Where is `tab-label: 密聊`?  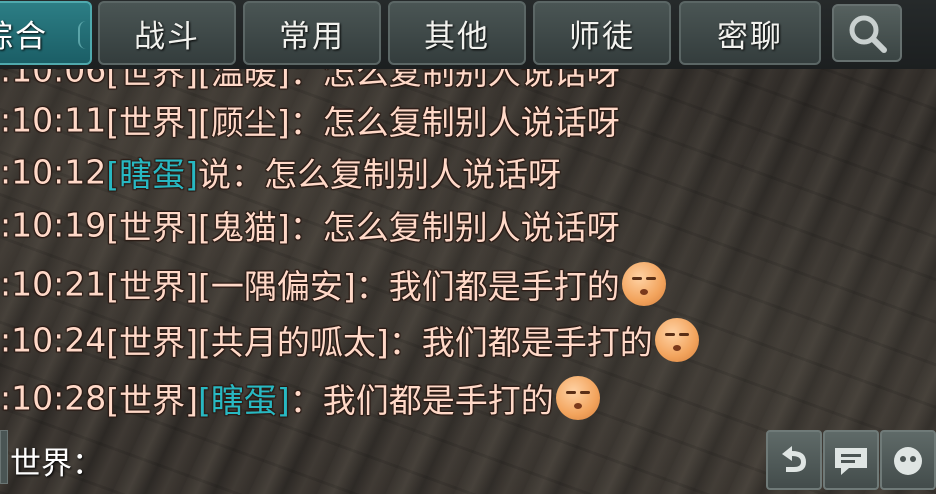
tab-label: 密聊 is located at coordinates (750, 36).